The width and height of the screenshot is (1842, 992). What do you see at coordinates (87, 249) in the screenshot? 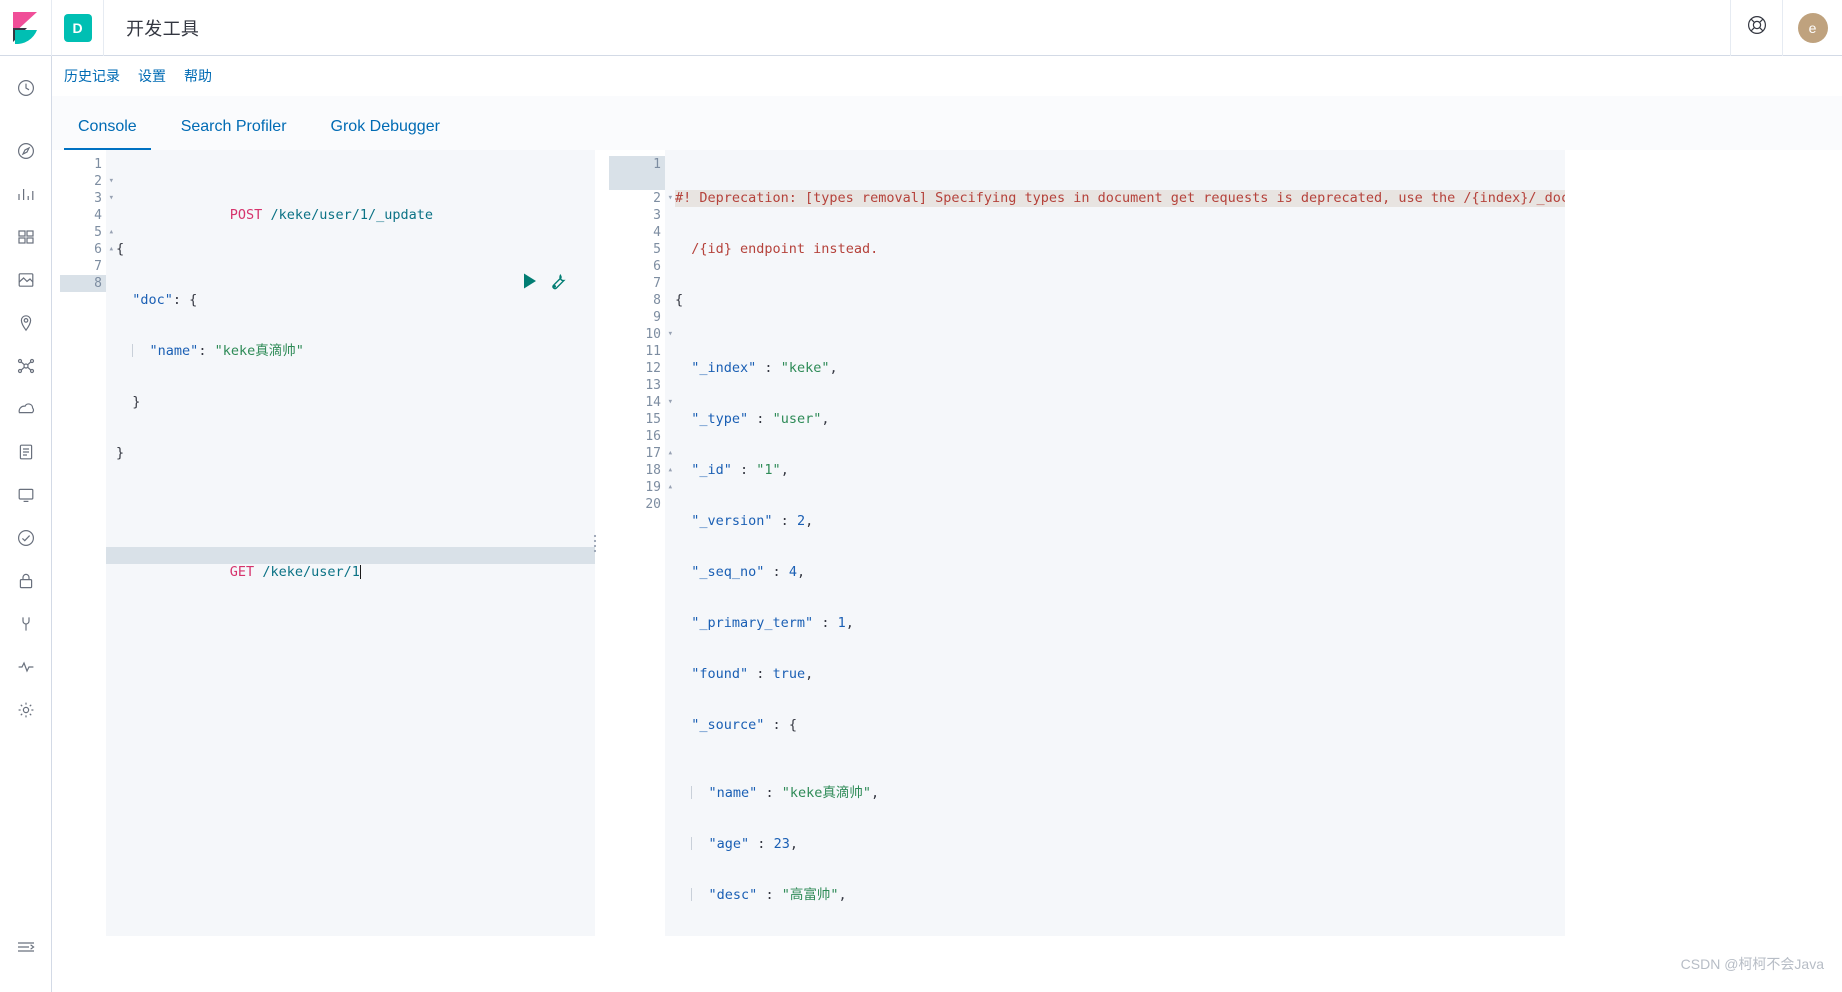
I see `line-number: 6 ▴` at bounding box center [87, 249].